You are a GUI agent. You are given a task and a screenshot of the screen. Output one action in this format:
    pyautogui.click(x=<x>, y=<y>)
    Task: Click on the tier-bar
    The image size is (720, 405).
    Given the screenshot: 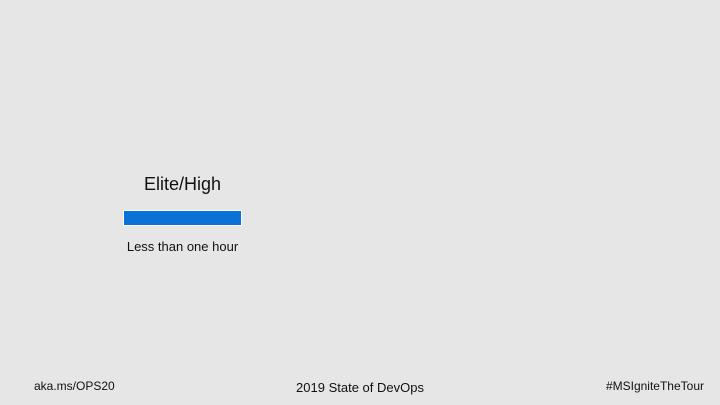 What is the action you would take?
    pyautogui.click(x=182, y=218)
    